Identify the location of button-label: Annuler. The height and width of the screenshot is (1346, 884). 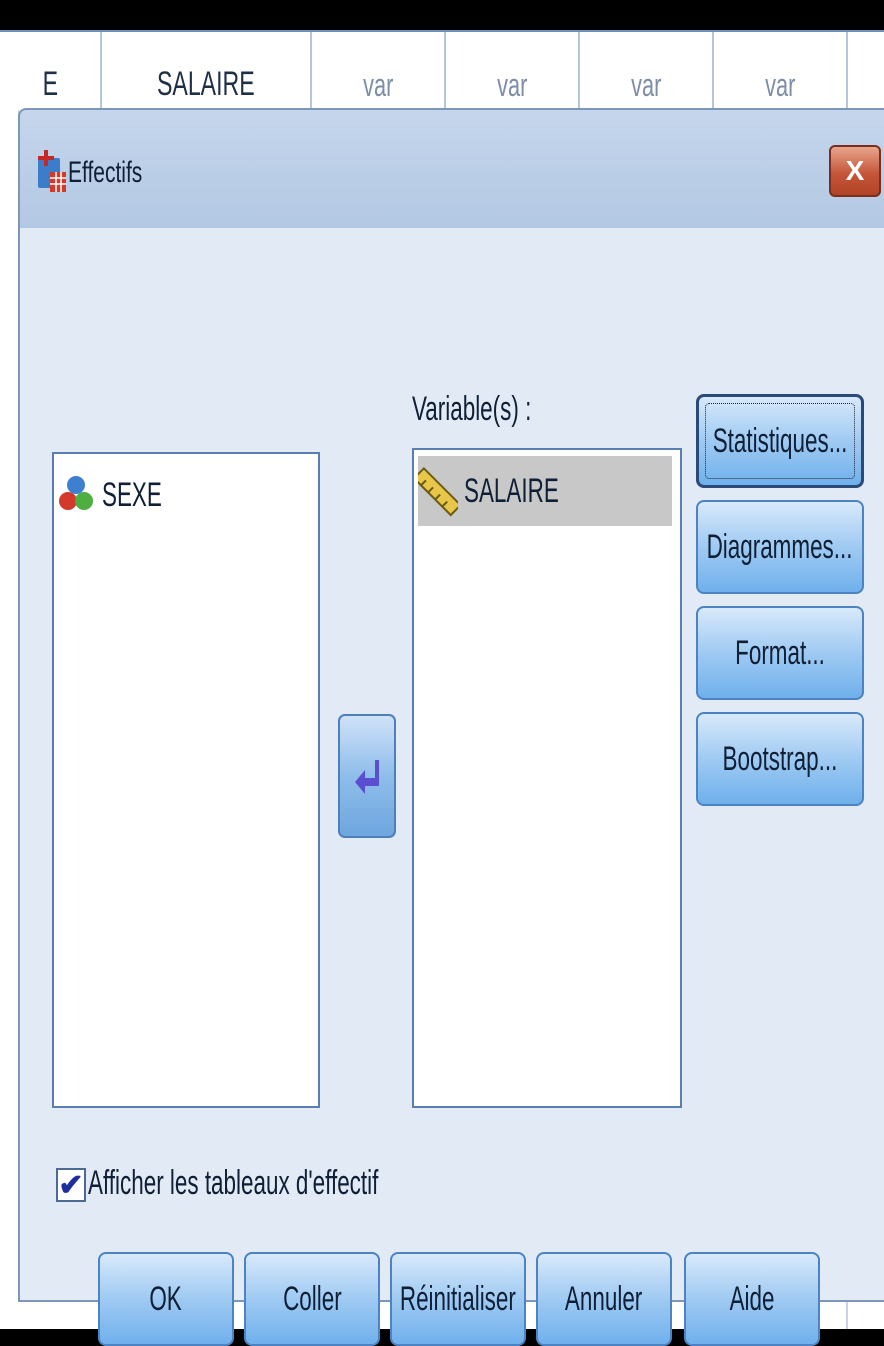
(604, 1298).